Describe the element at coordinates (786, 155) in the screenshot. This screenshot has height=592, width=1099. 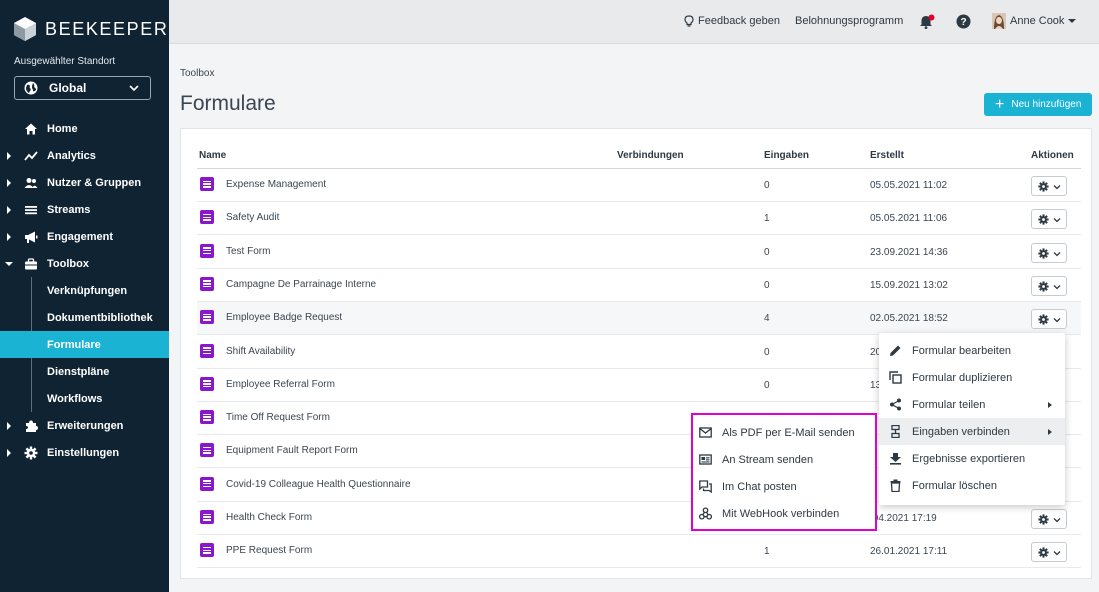
I see `header-entries: Eingaben` at that location.